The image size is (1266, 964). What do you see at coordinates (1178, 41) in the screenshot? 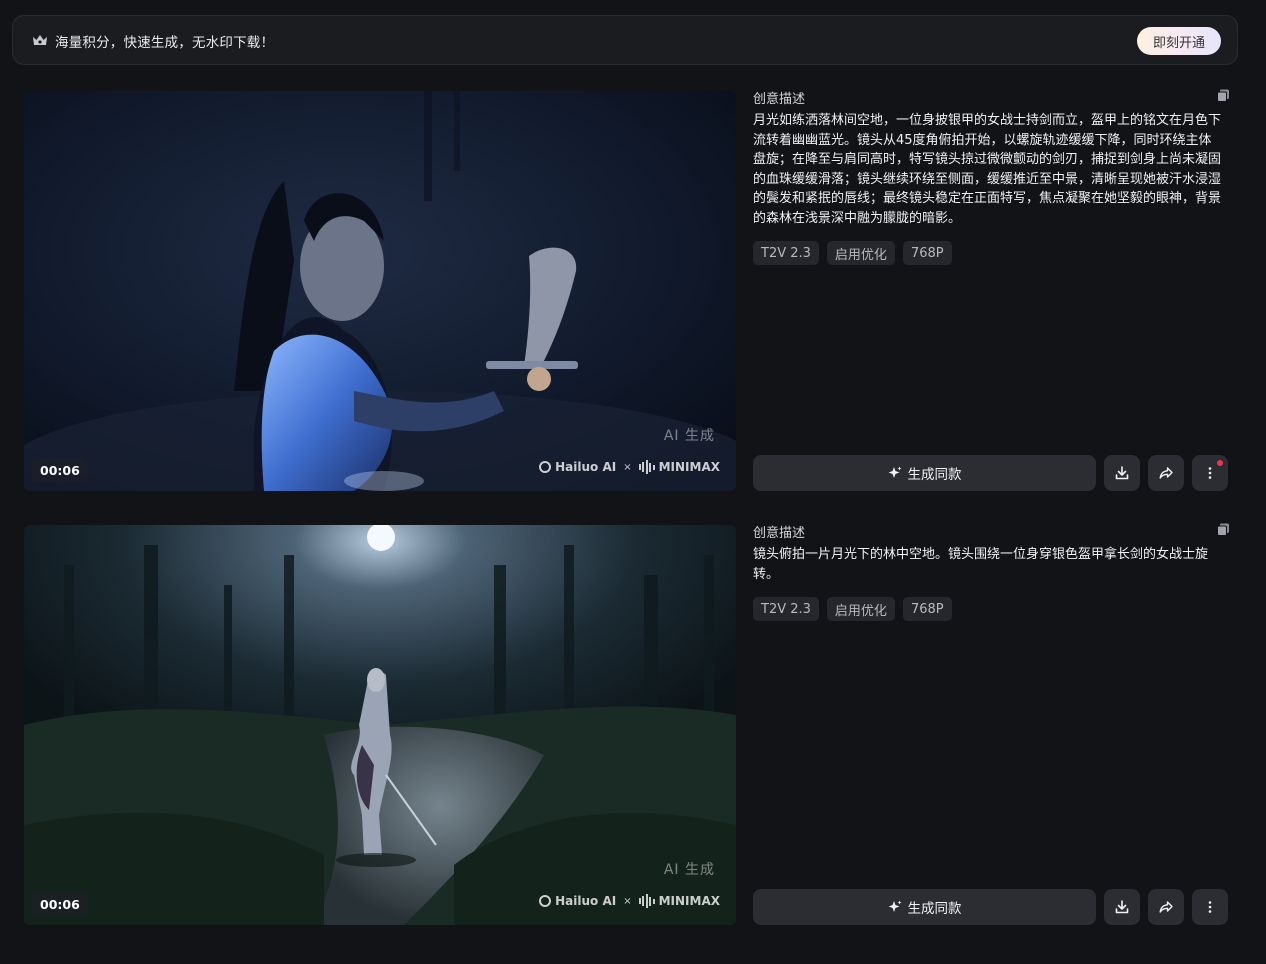
I see `subscribe-now-button: 即刻开通` at bounding box center [1178, 41].